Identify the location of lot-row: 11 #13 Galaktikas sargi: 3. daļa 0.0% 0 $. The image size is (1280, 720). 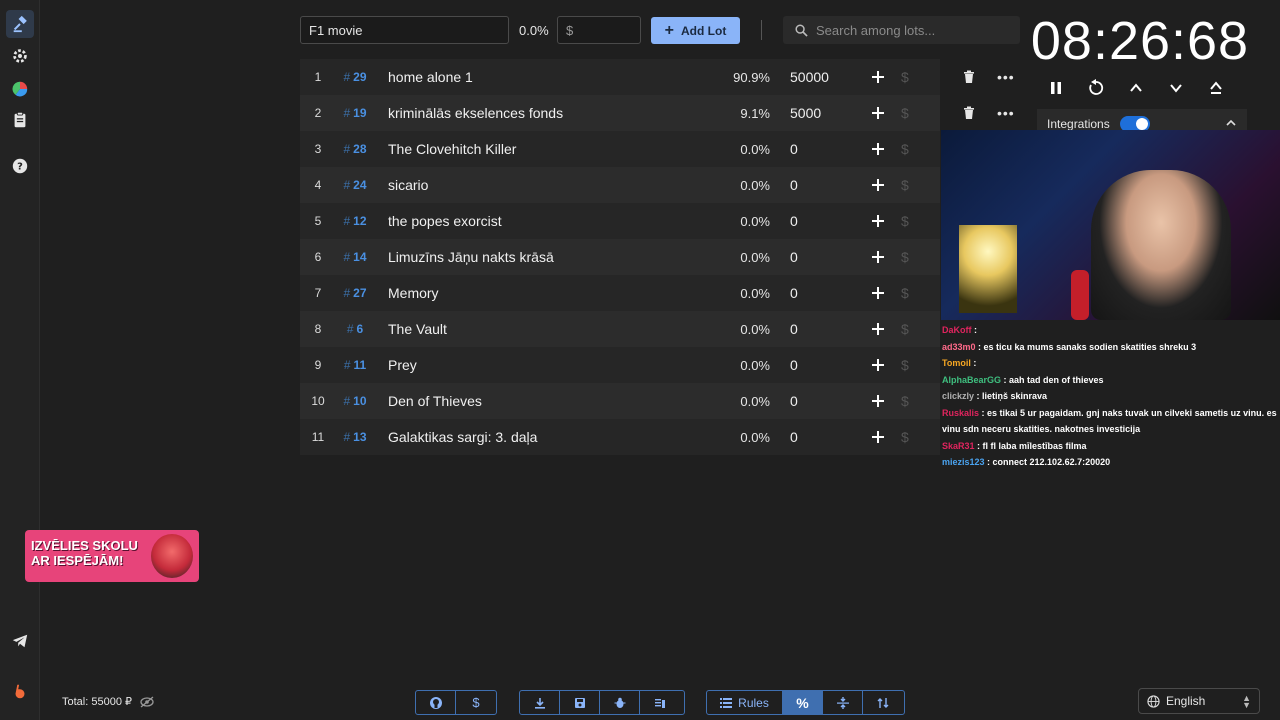
(620, 437).